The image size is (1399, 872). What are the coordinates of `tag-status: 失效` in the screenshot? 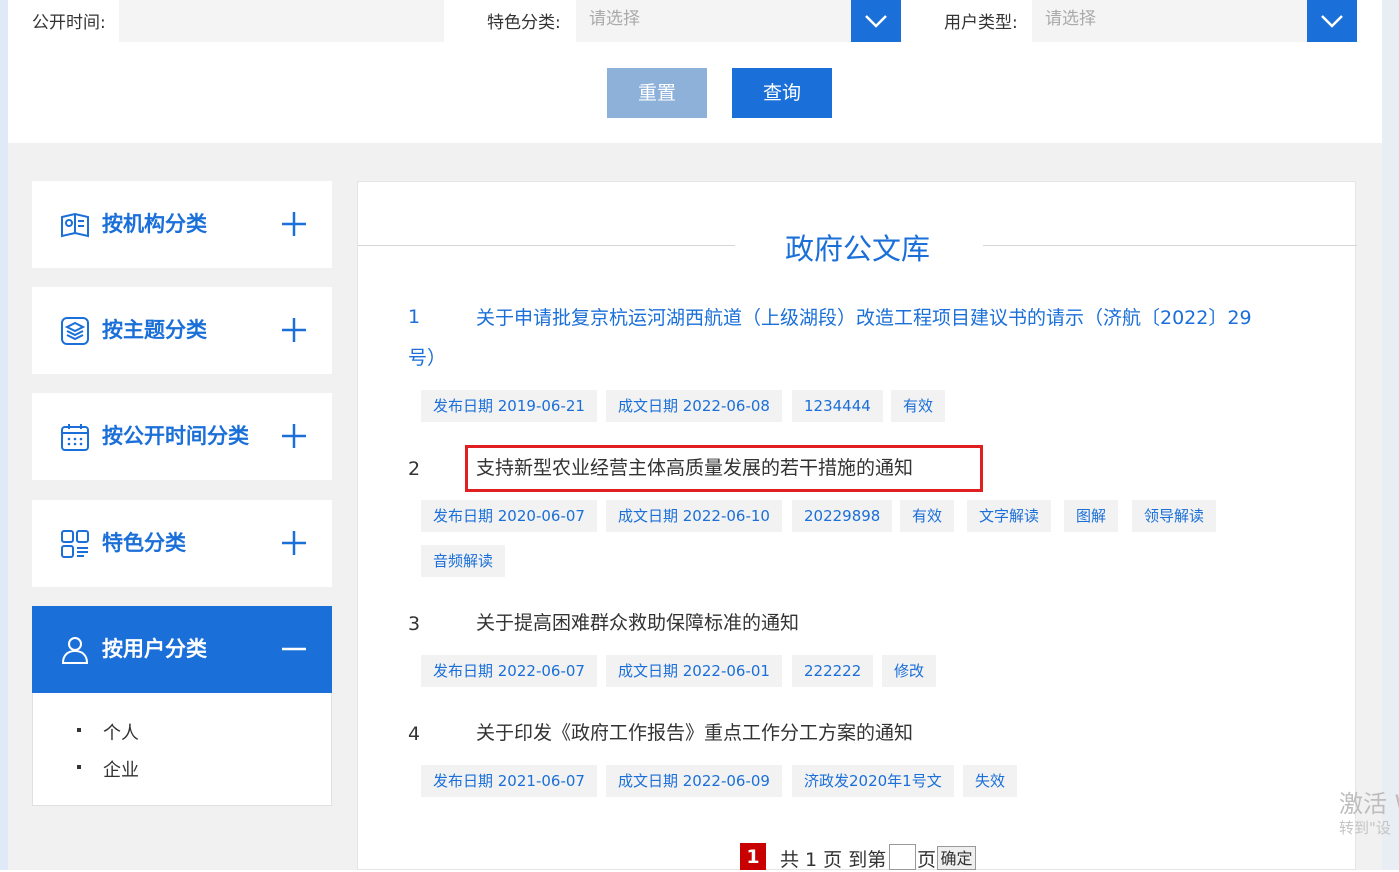 It's located at (990, 781).